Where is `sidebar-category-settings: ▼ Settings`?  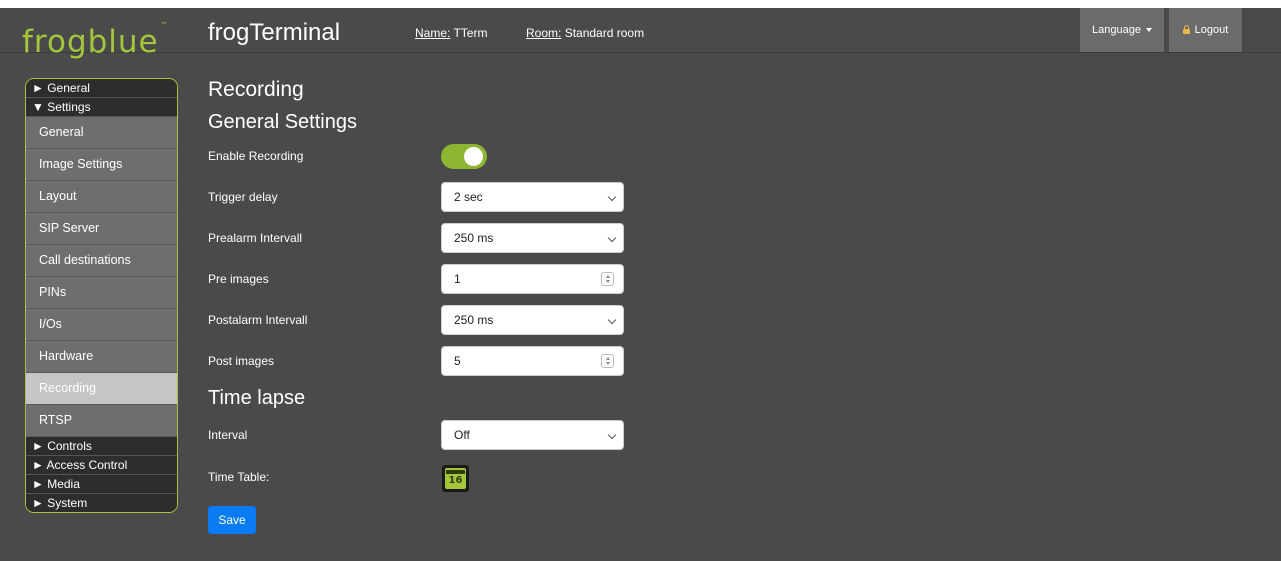 sidebar-category-settings: ▼ Settings is located at coordinates (101, 107).